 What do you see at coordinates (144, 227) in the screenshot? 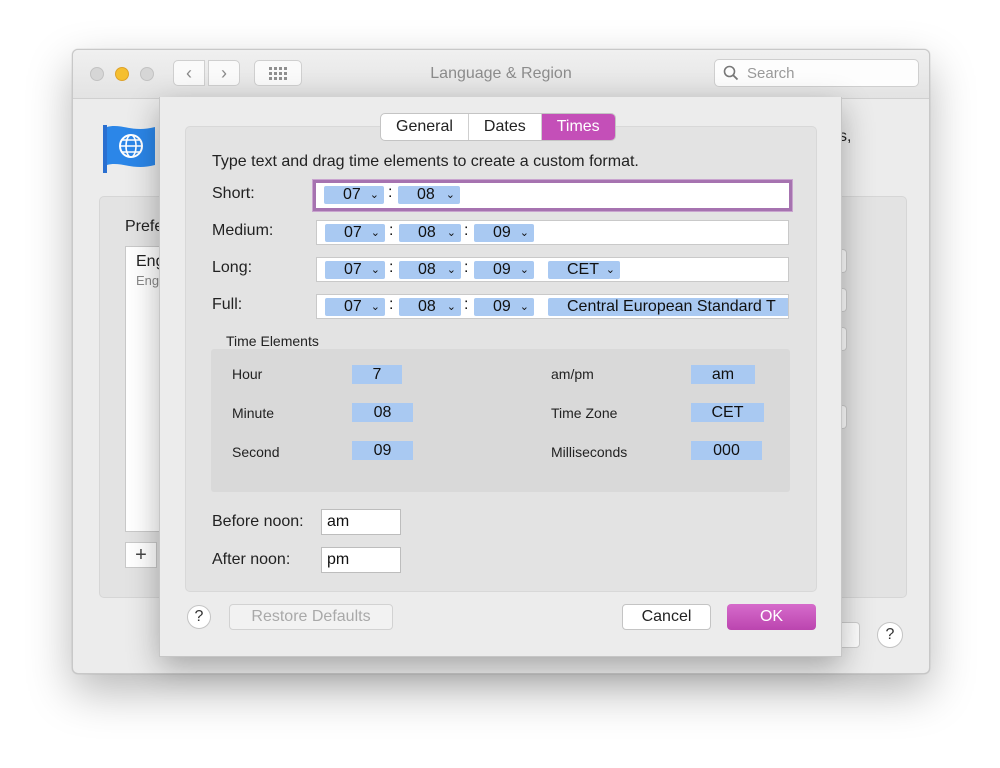
I see `preferred-languages-label: Prefe` at bounding box center [144, 227].